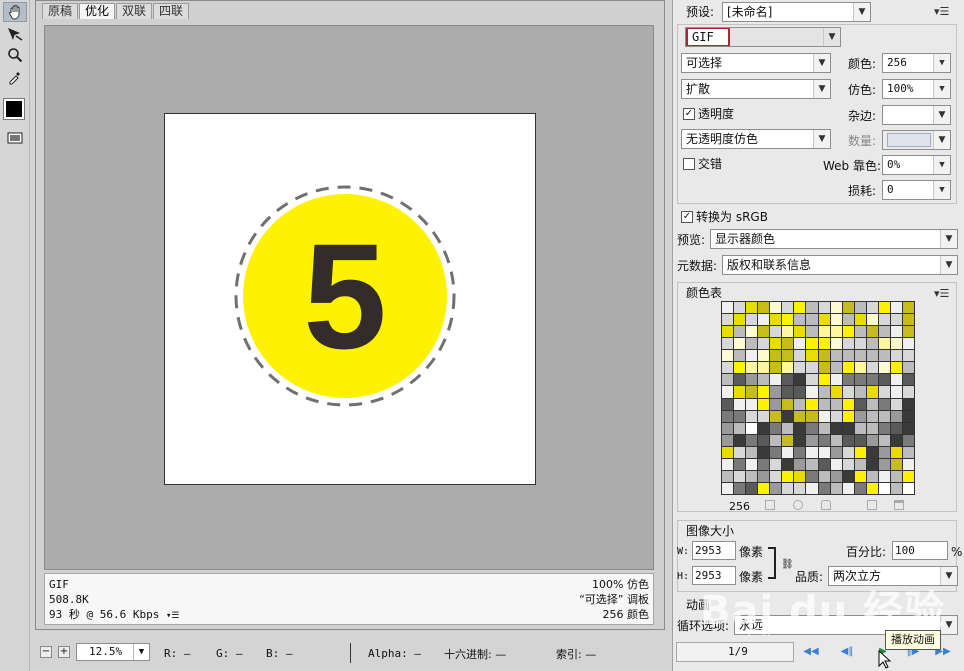 The width and height of the screenshot is (964, 671). I want to click on web-shift-icon, so click(798, 505).